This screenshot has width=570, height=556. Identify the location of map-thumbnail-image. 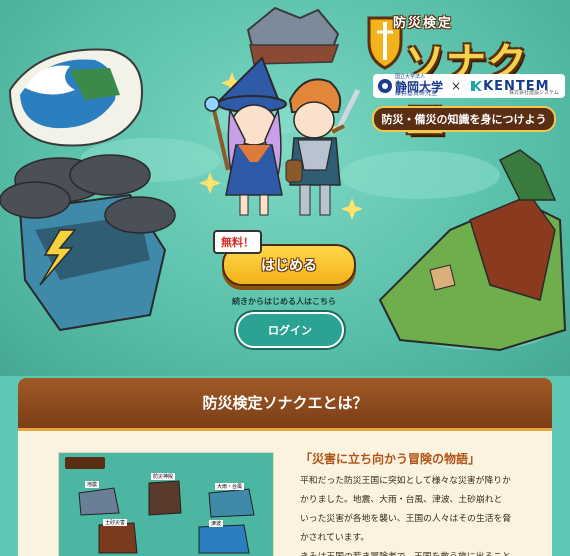
(166, 504).